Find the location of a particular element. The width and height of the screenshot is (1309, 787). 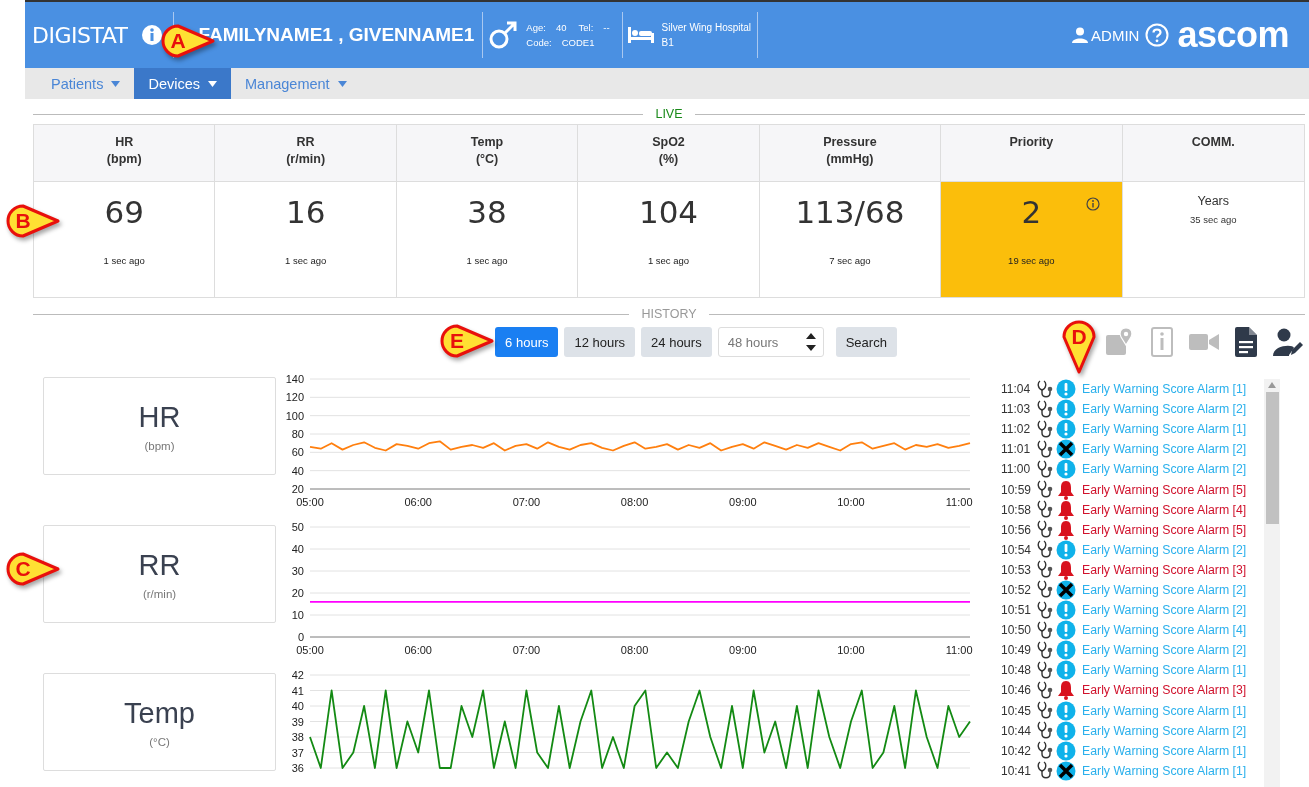

age-value: 40 is located at coordinates (561, 27).